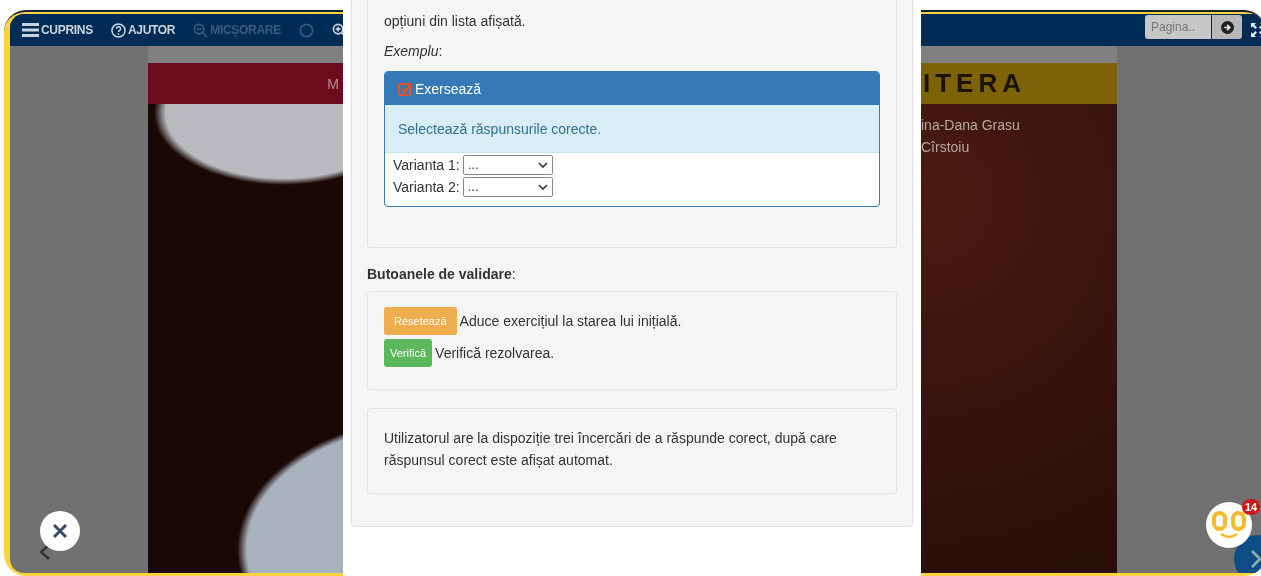 The height and width of the screenshot is (576, 1261). What do you see at coordinates (1255, 559) in the screenshot?
I see `chevron-right-icon` at bounding box center [1255, 559].